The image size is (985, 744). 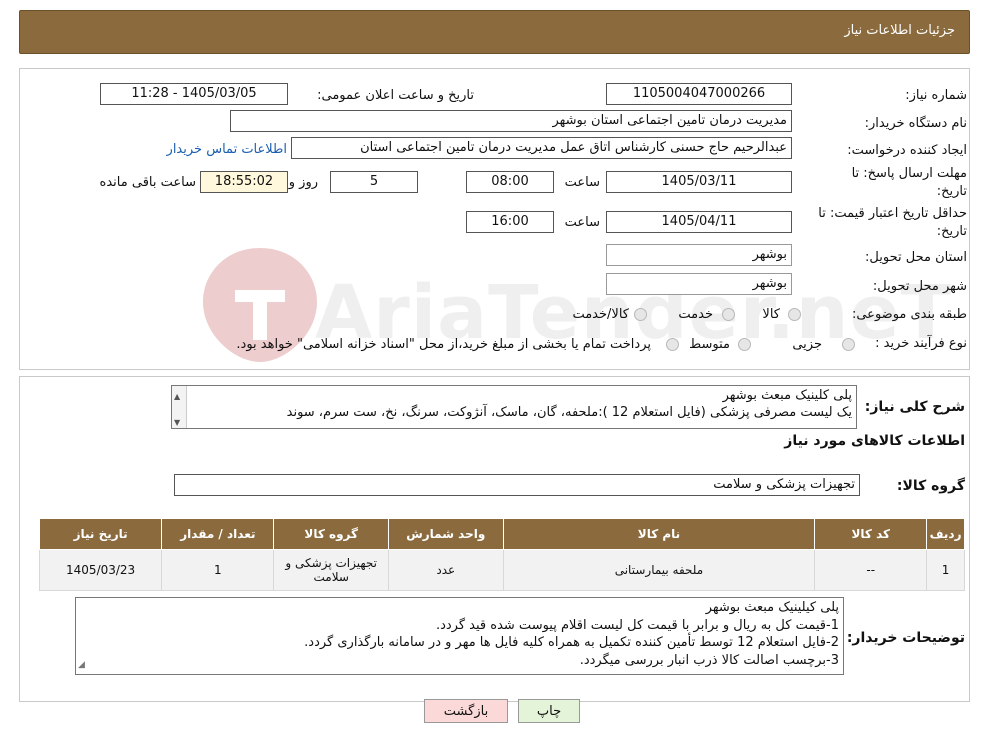 What do you see at coordinates (218, 534) in the screenshot?
I see `col-qty: تعداد / مقدار` at bounding box center [218, 534].